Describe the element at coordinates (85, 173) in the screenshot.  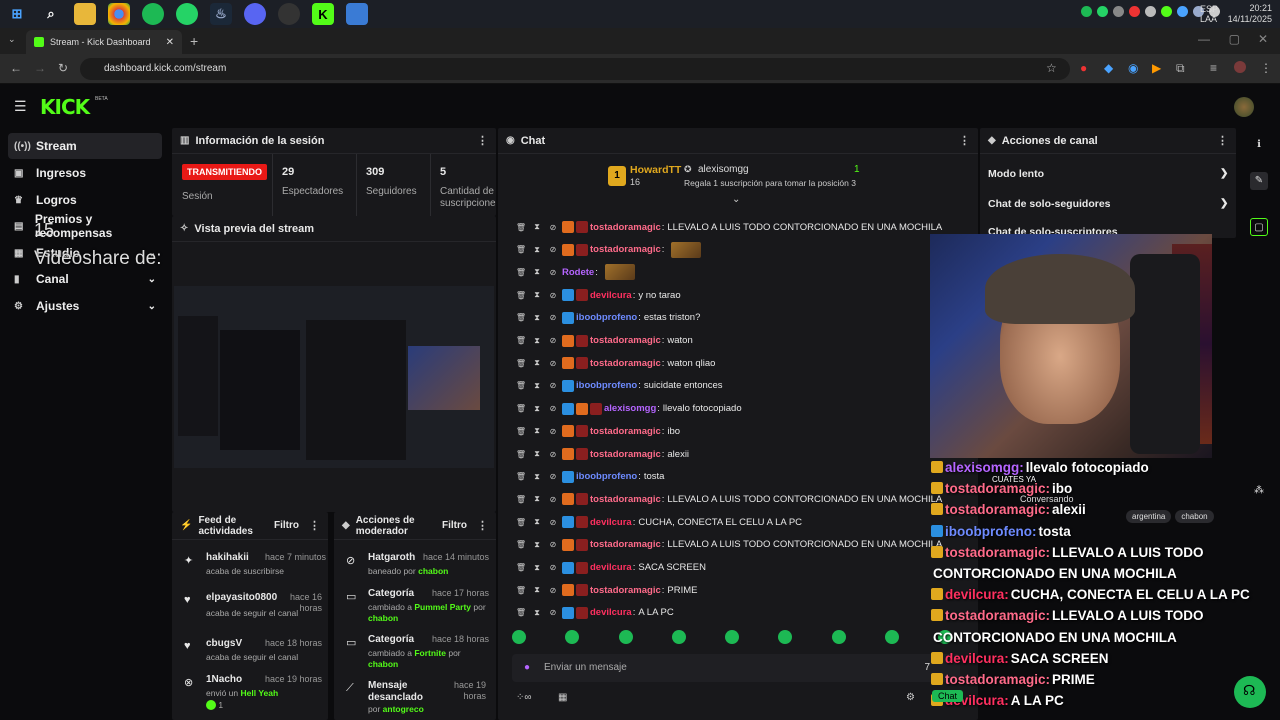
I see `sidebar-item-ingresos: ▣ Ingresos` at that location.